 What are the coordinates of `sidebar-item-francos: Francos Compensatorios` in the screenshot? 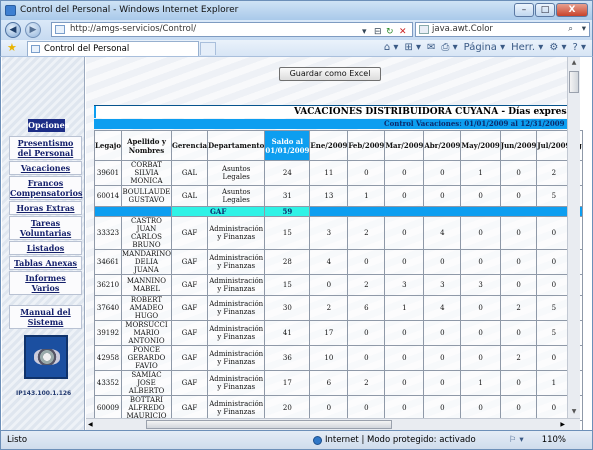 It's located at (45, 188).